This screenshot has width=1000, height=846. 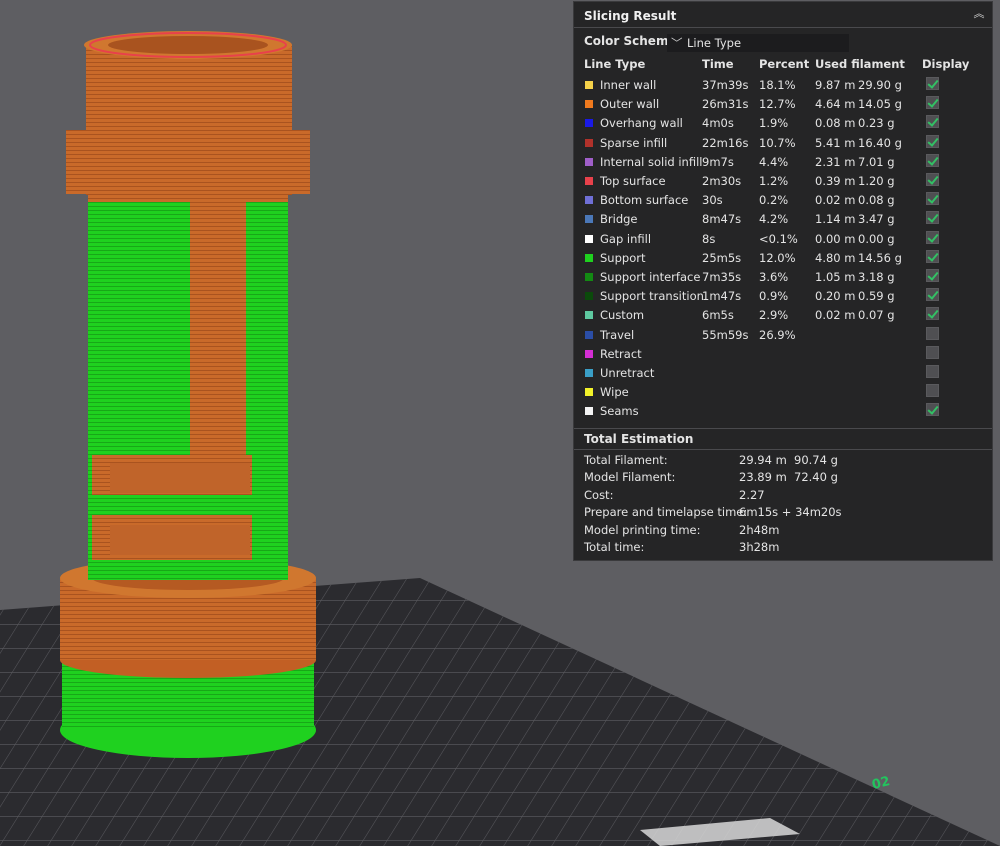 What do you see at coordinates (835, 142) in the screenshot?
I see `line-type-length: 5.41 m` at bounding box center [835, 142].